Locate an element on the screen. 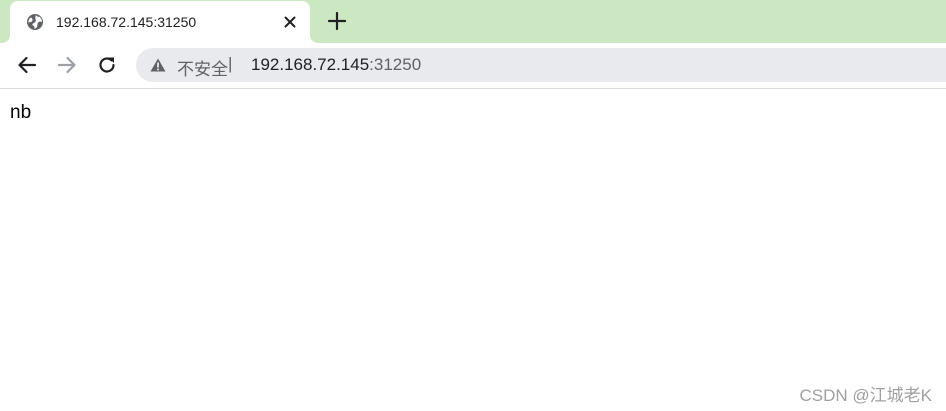 The width and height of the screenshot is (946, 411). tab-strip: 192.168.72.145:31250 is located at coordinates (473, 21).